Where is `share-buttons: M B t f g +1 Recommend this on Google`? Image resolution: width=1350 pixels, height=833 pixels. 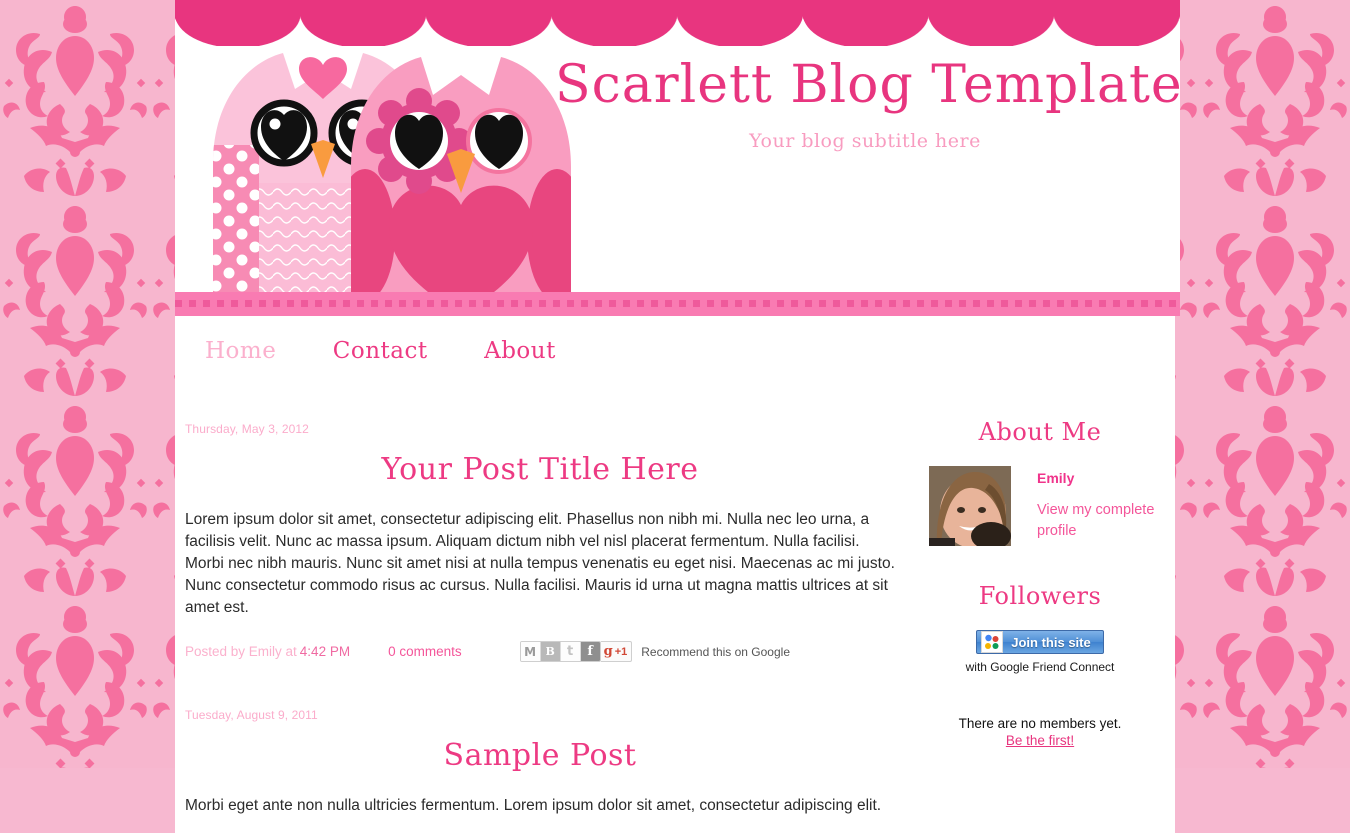 share-buttons: M B t f g +1 Recommend this on Google is located at coordinates (654, 651).